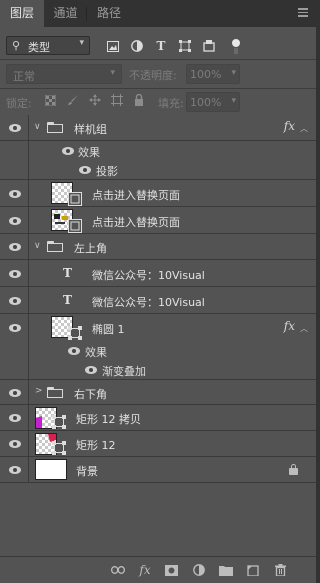 This screenshot has width=320, height=583. What do you see at coordinates (158, 59) in the screenshot?
I see `divider` at bounding box center [158, 59].